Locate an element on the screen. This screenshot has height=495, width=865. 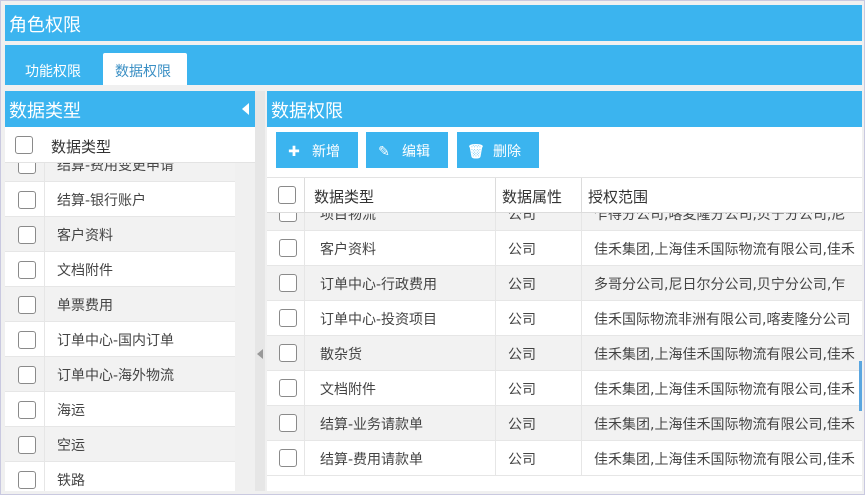
cell-type: 散杂货 is located at coordinates (400, 353).